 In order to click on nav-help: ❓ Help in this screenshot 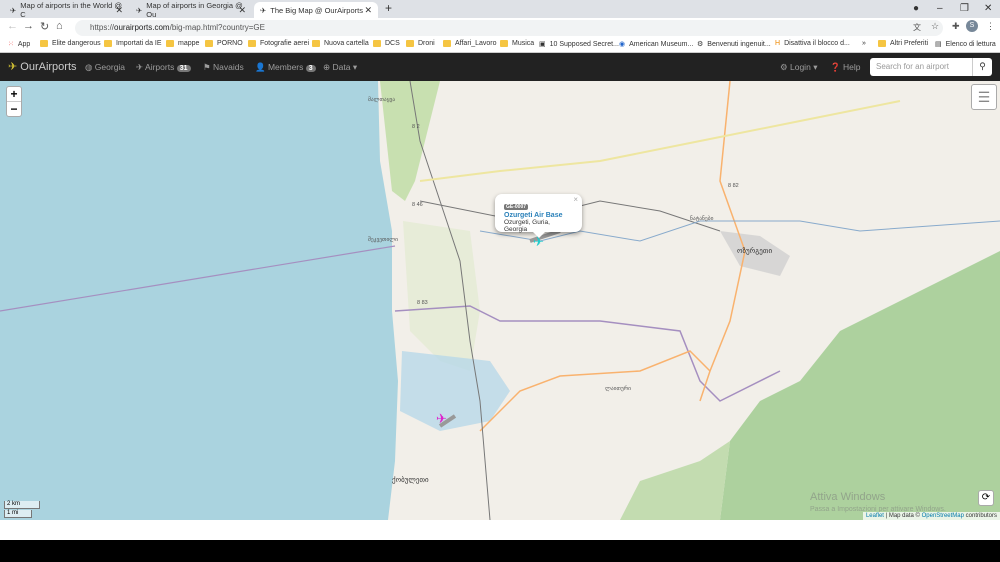, I will do `click(845, 67)`.